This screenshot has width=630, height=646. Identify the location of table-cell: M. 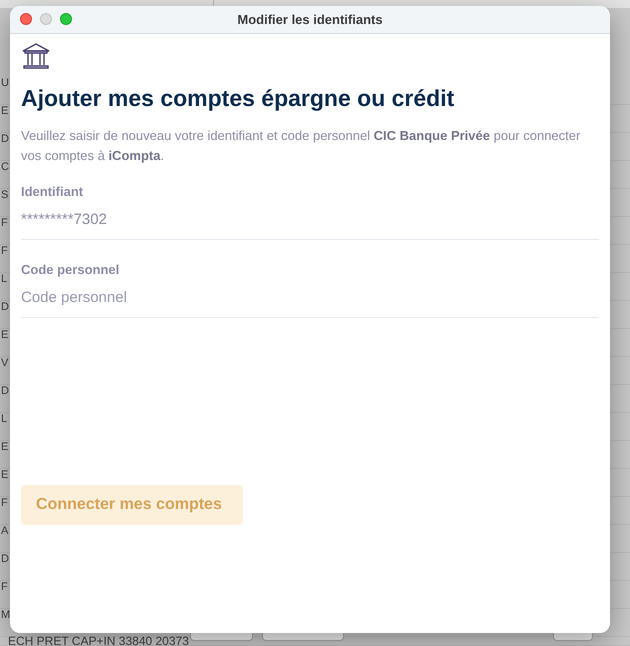
(5, 615).